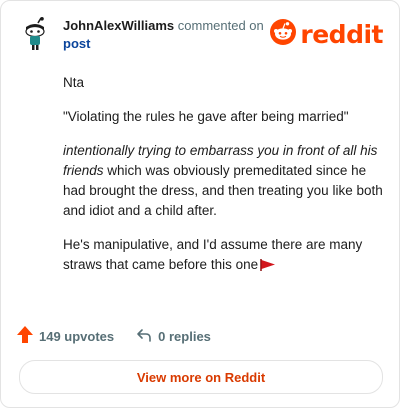 This screenshot has width=400, height=408. What do you see at coordinates (28, 336) in the screenshot?
I see `upvote-arrow-icon` at bounding box center [28, 336].